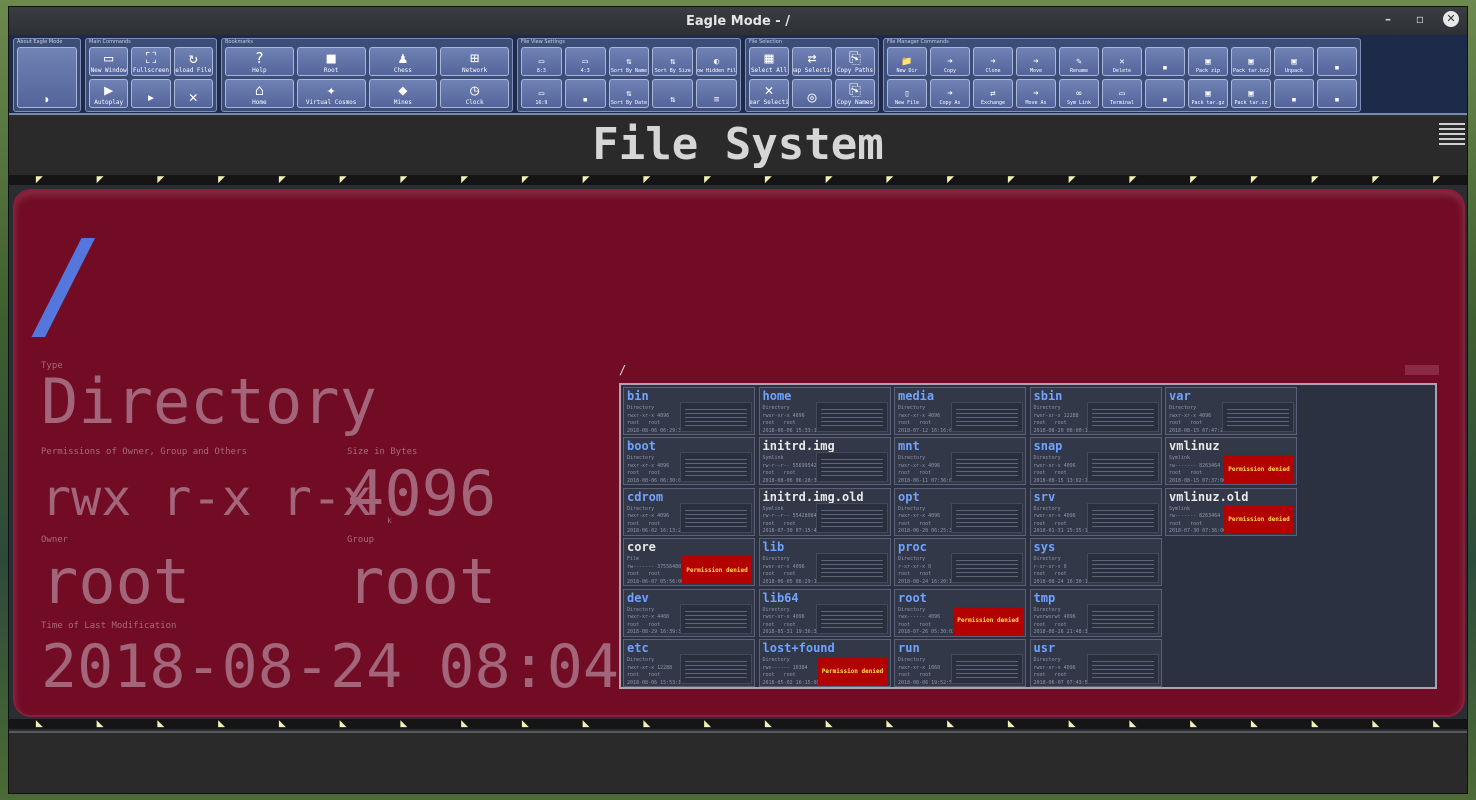  What do you see at coordinates (907, 93) in the screenshot?
I see `new-file-button: ▯ New File` at bounding box center [907, 93].